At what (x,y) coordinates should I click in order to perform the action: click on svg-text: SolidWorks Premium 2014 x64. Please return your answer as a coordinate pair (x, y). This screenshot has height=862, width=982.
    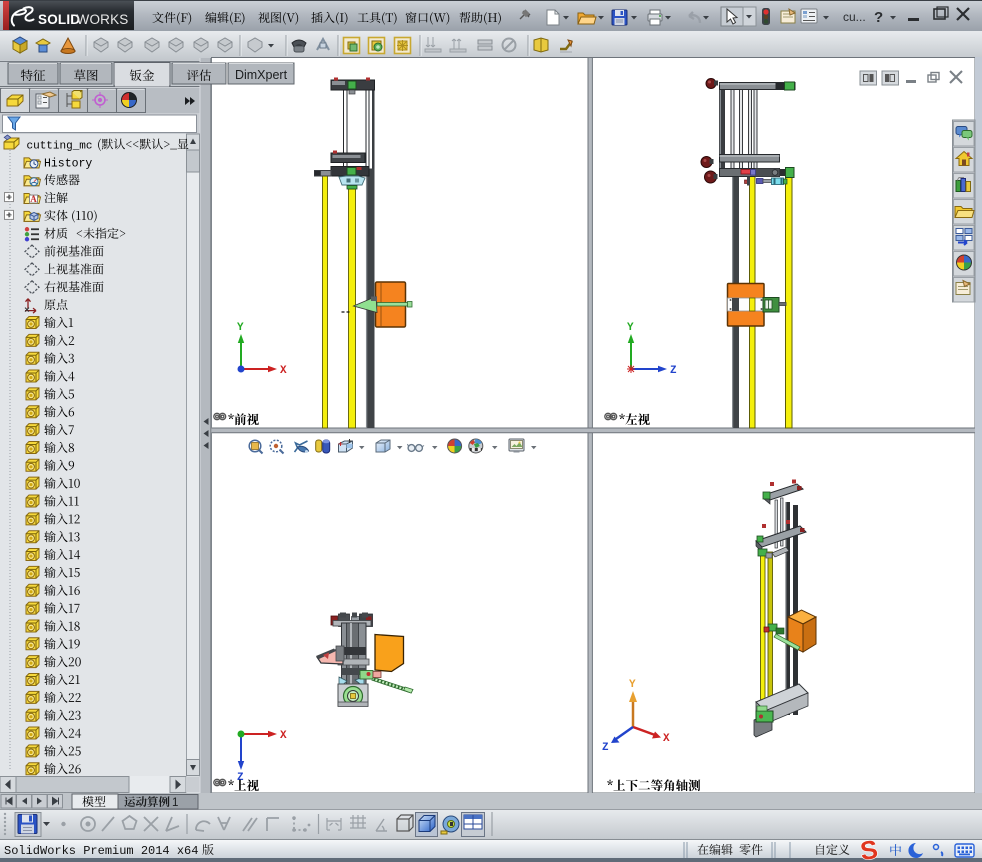
    Looking at the image, I should click on (101, 851).